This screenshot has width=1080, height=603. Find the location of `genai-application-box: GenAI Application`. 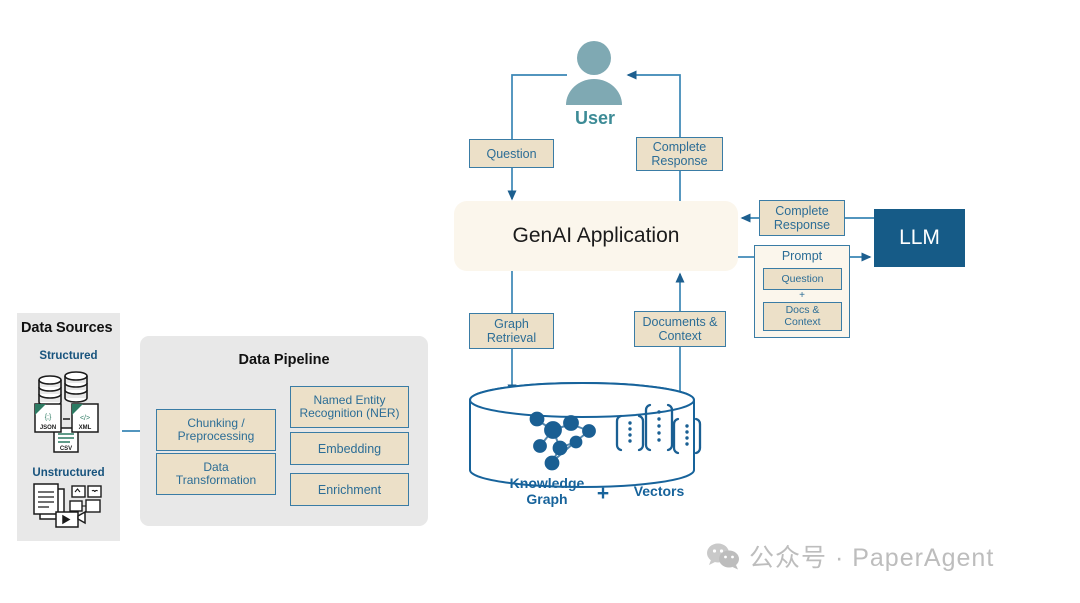

genai-application-box: GenAI Application is located at coordinates (596, 236).